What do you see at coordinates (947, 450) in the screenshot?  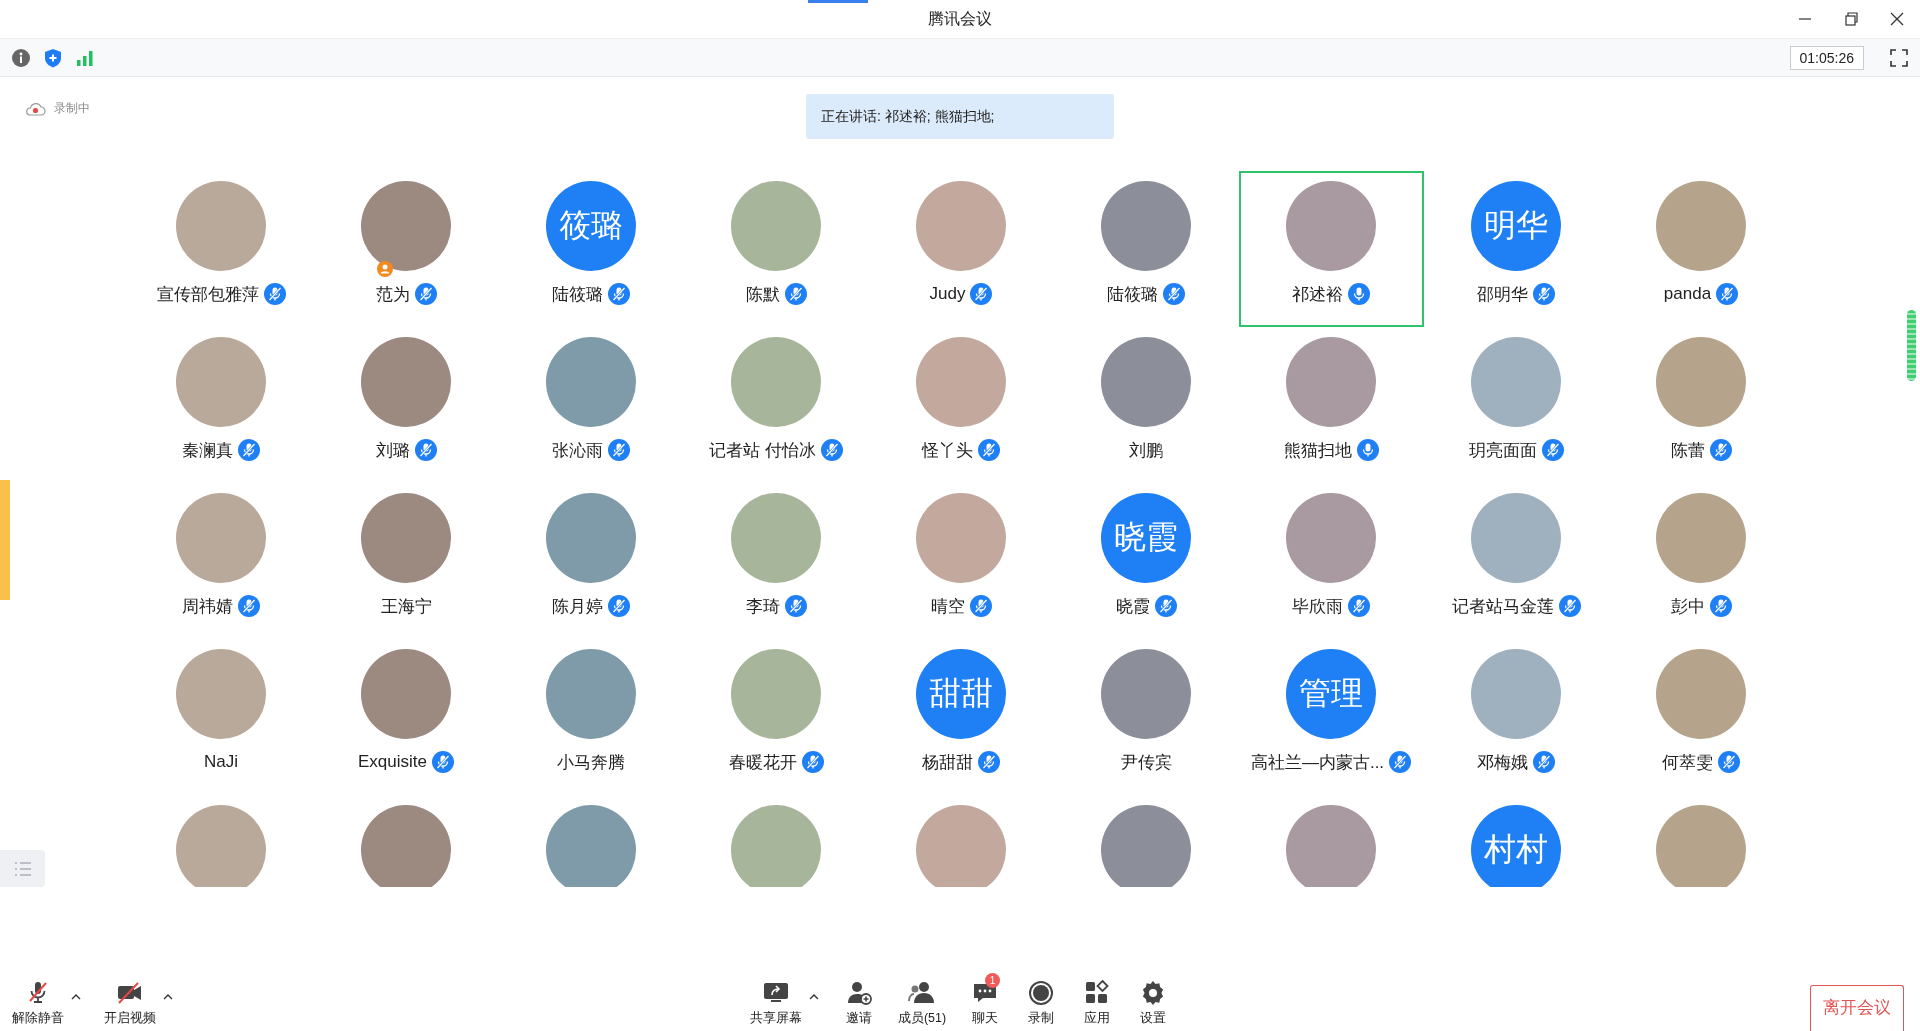 I see `participant-name: 怪丫头` at bounding box center [947, 450].